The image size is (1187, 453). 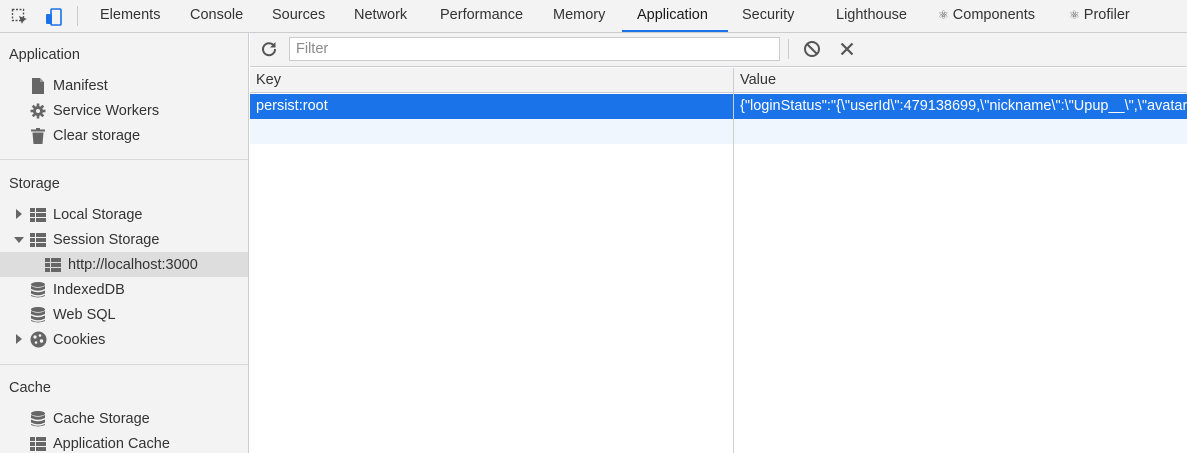 I want to click on sidebar-item-session-storage: Session Storage, so click(x=94, y=239).